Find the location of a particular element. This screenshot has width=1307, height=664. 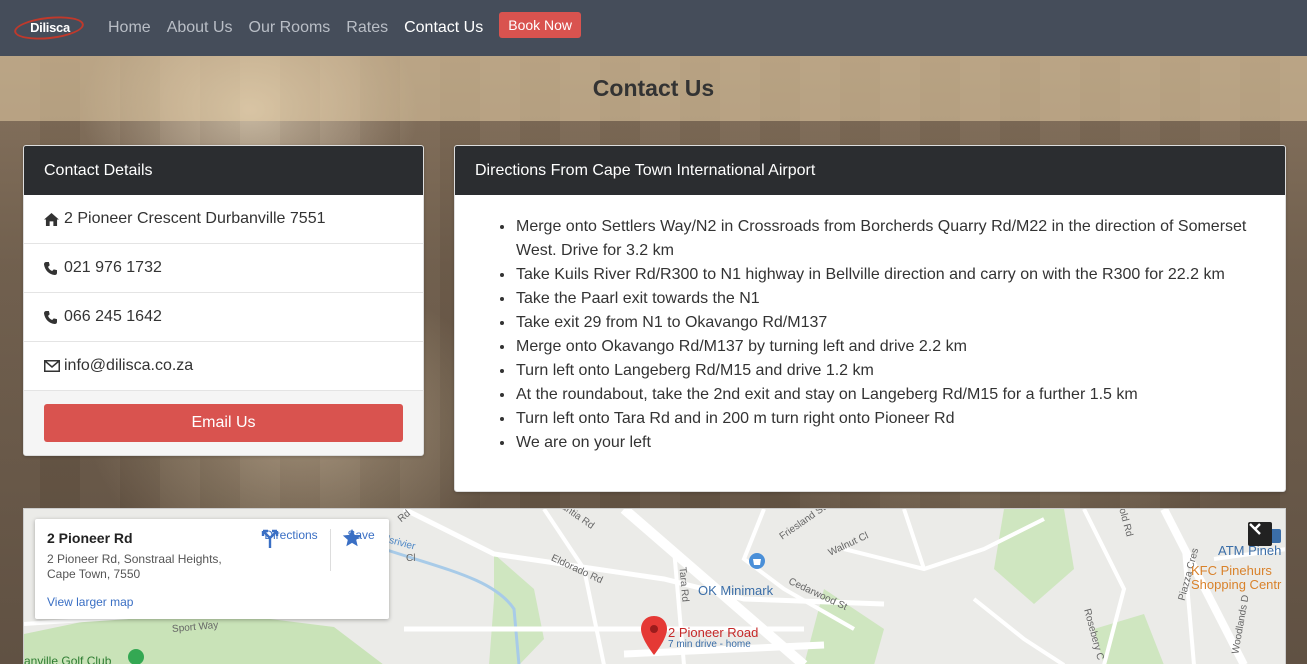

email-us-button: Email Us is located at coordinates (223, 423).